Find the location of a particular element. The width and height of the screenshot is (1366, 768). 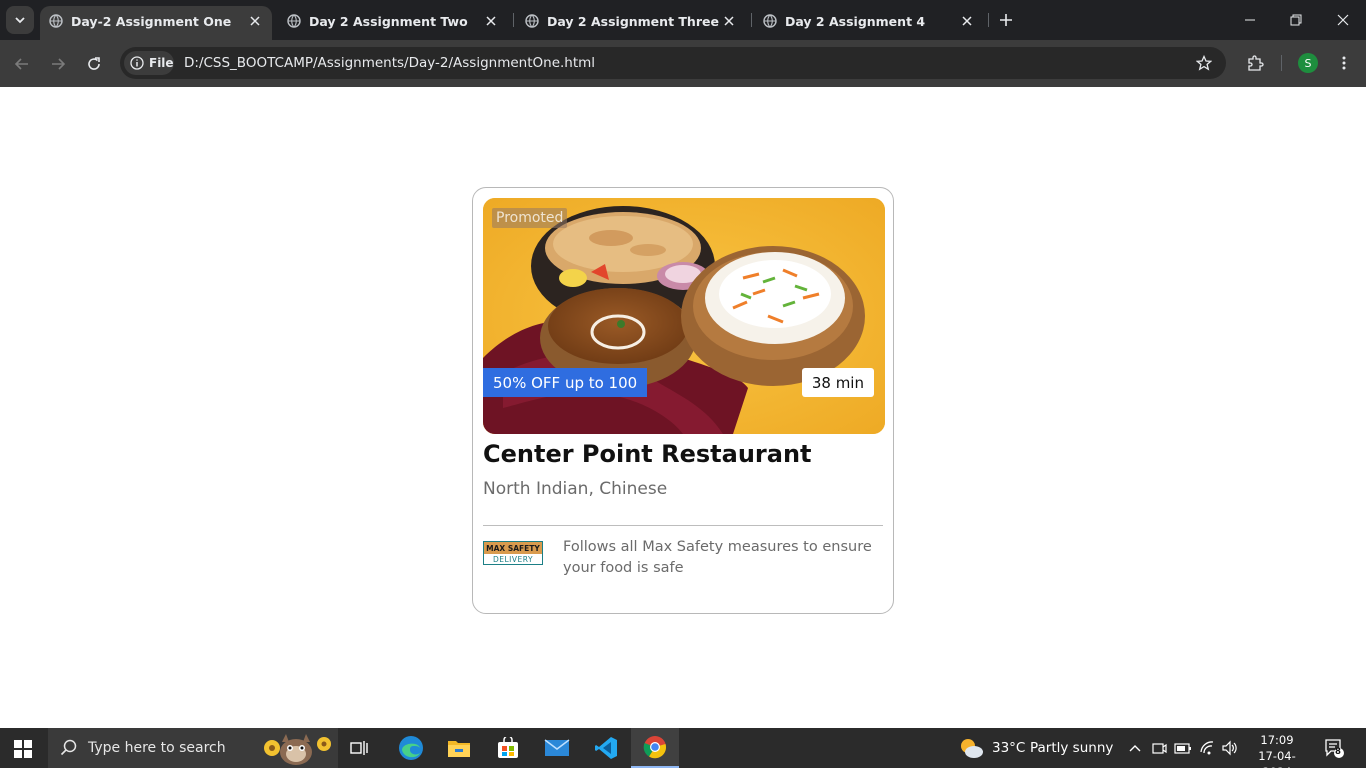

reload-button is located at coordinates (94, 64).